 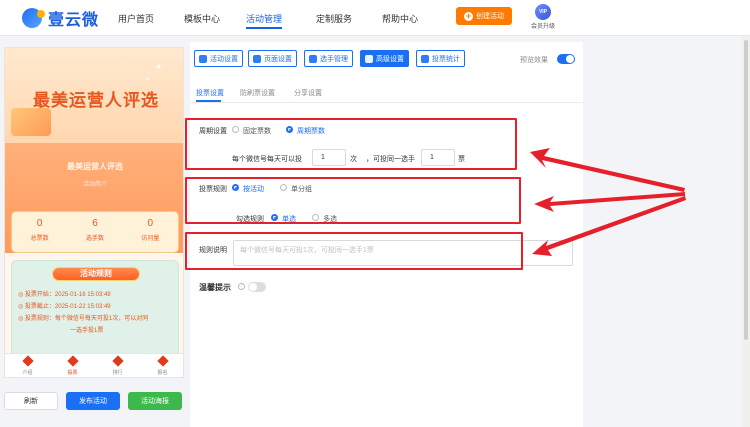 I want to click on activity-settings-button: 活动设置, so click(x=218, y=58).